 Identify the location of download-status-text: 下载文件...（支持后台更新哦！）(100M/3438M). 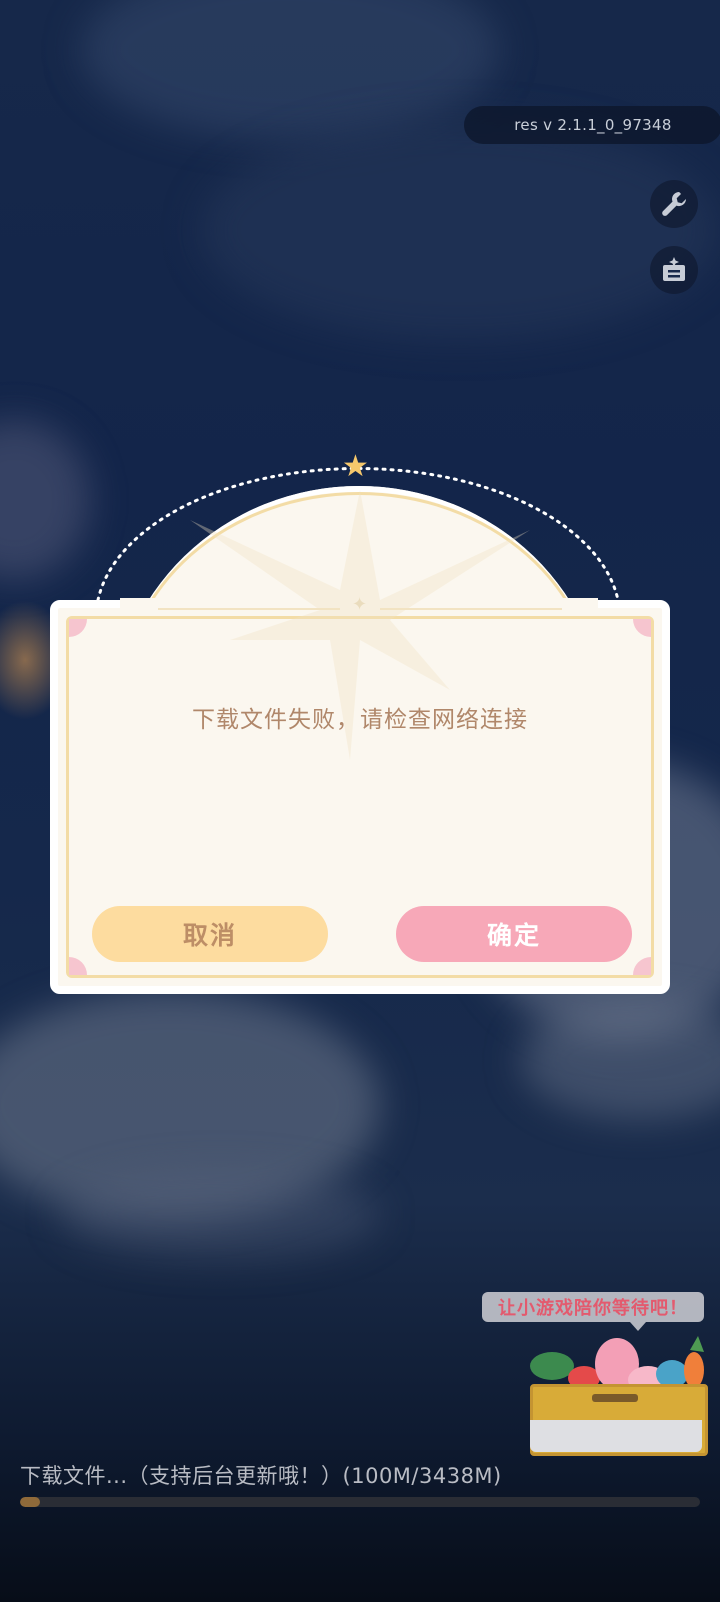
(261, 1476).